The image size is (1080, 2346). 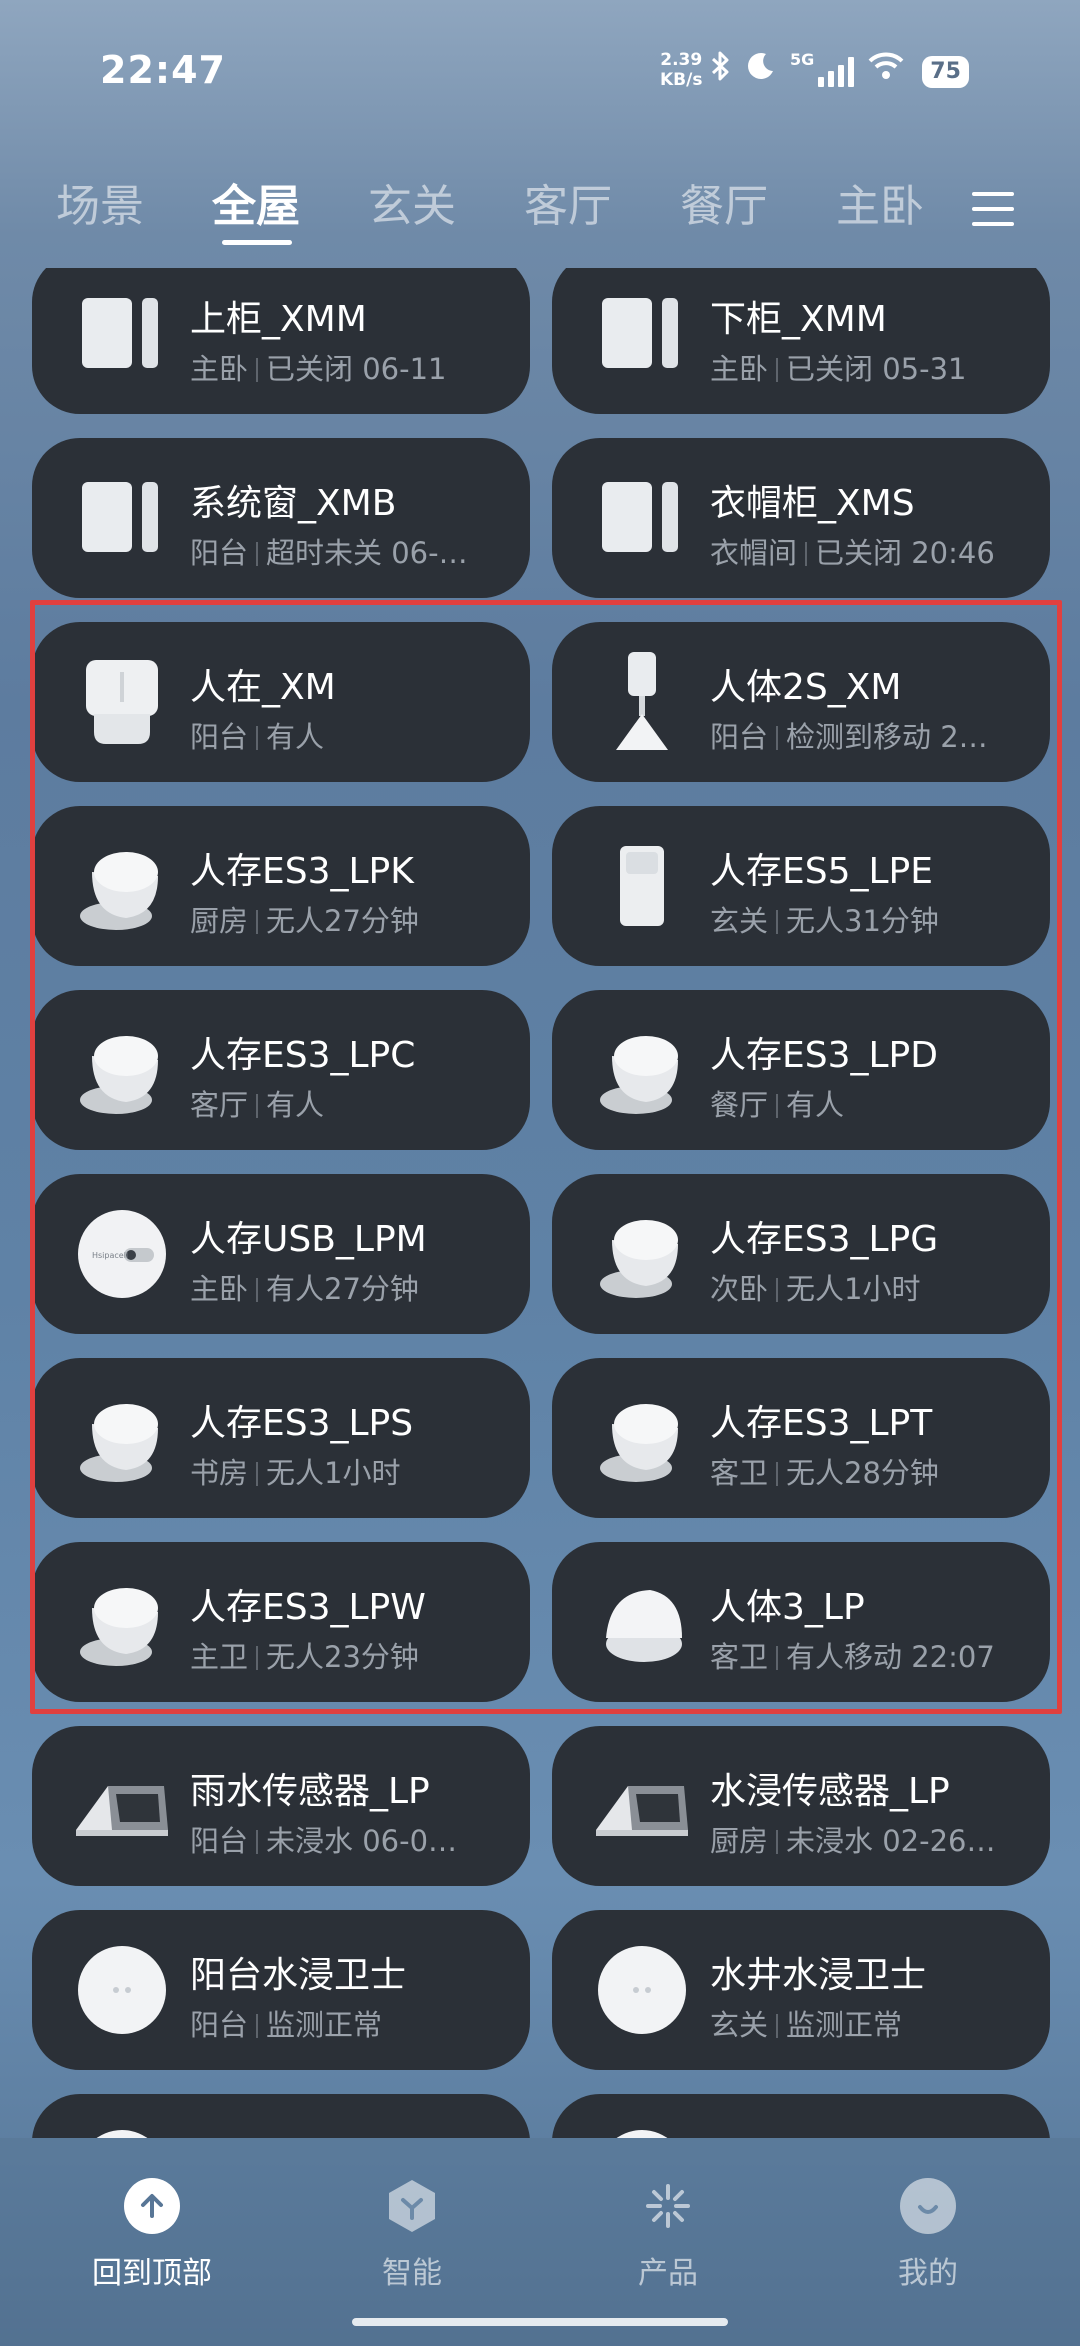 I want to click on nav-products: 产品, so click(x=668, y=2235).